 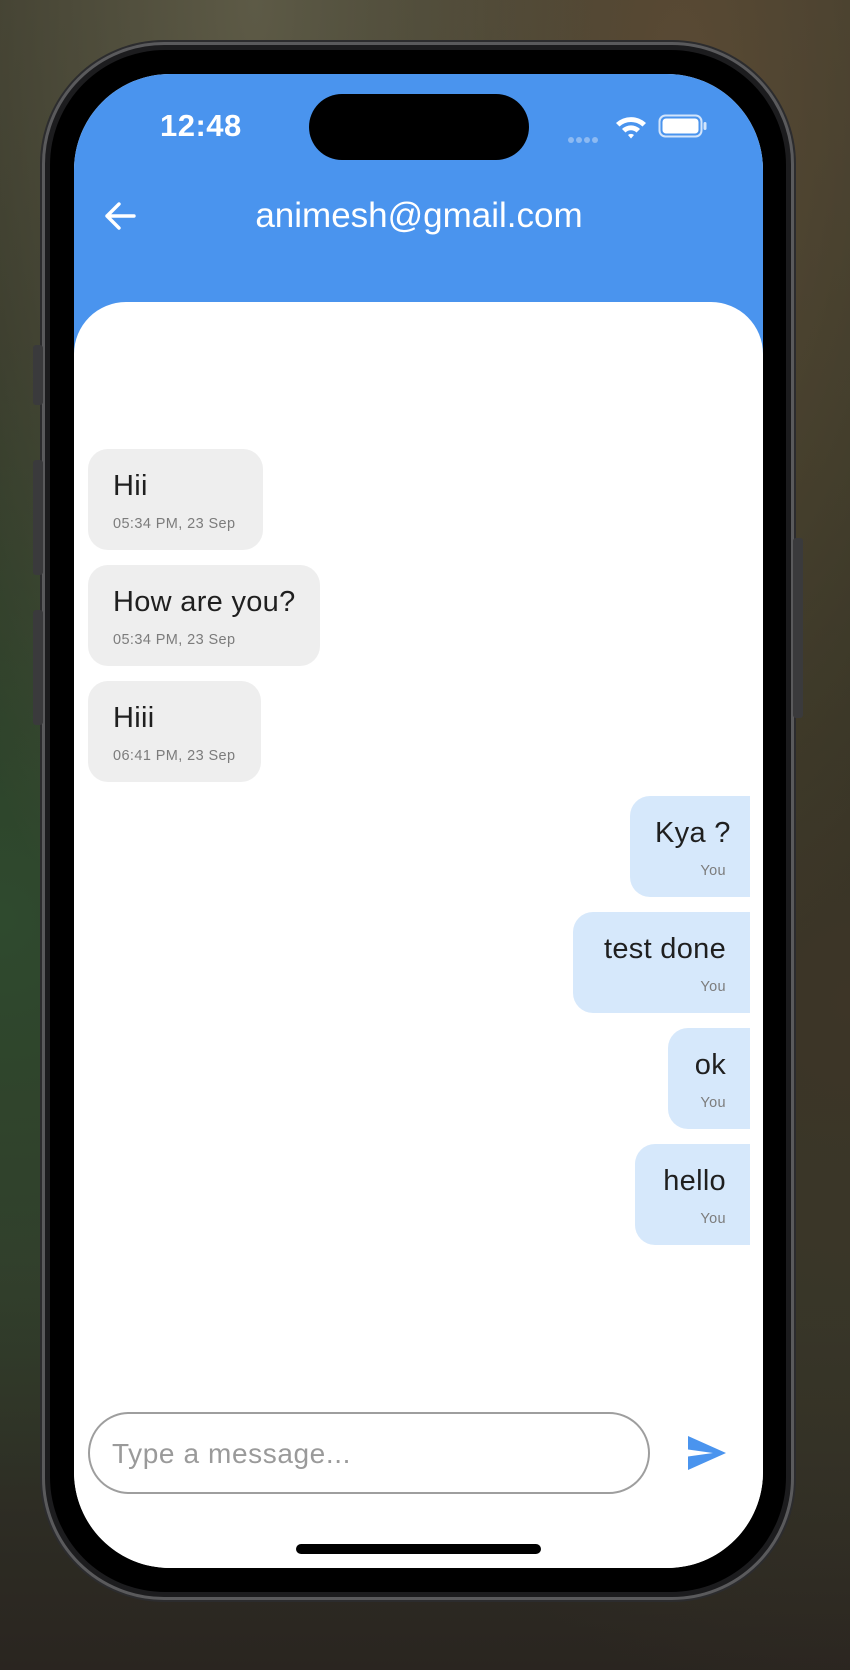 What do you see at coordinates (585, 136) in the screenshot?
I see `signal-icon` at bounding box center [585, 136].